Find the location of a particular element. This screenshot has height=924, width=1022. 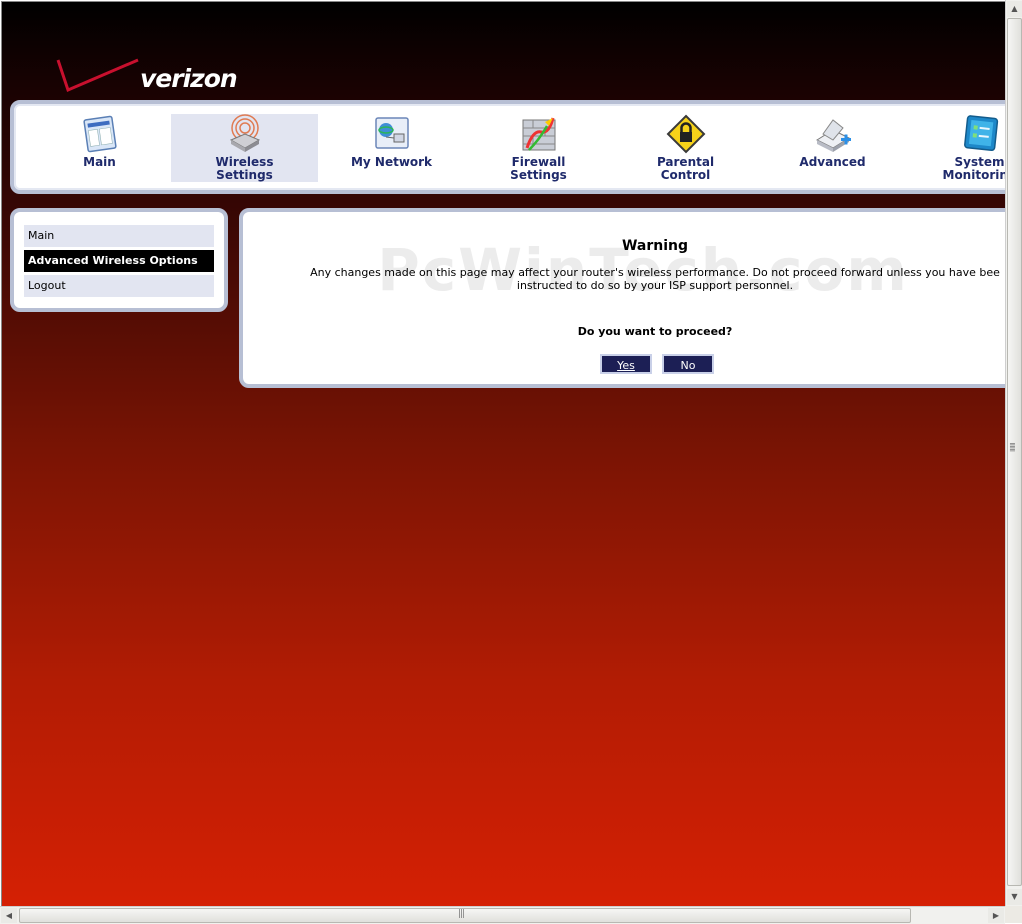

verizon-logo: verizon is located at coordinates (148, 77).